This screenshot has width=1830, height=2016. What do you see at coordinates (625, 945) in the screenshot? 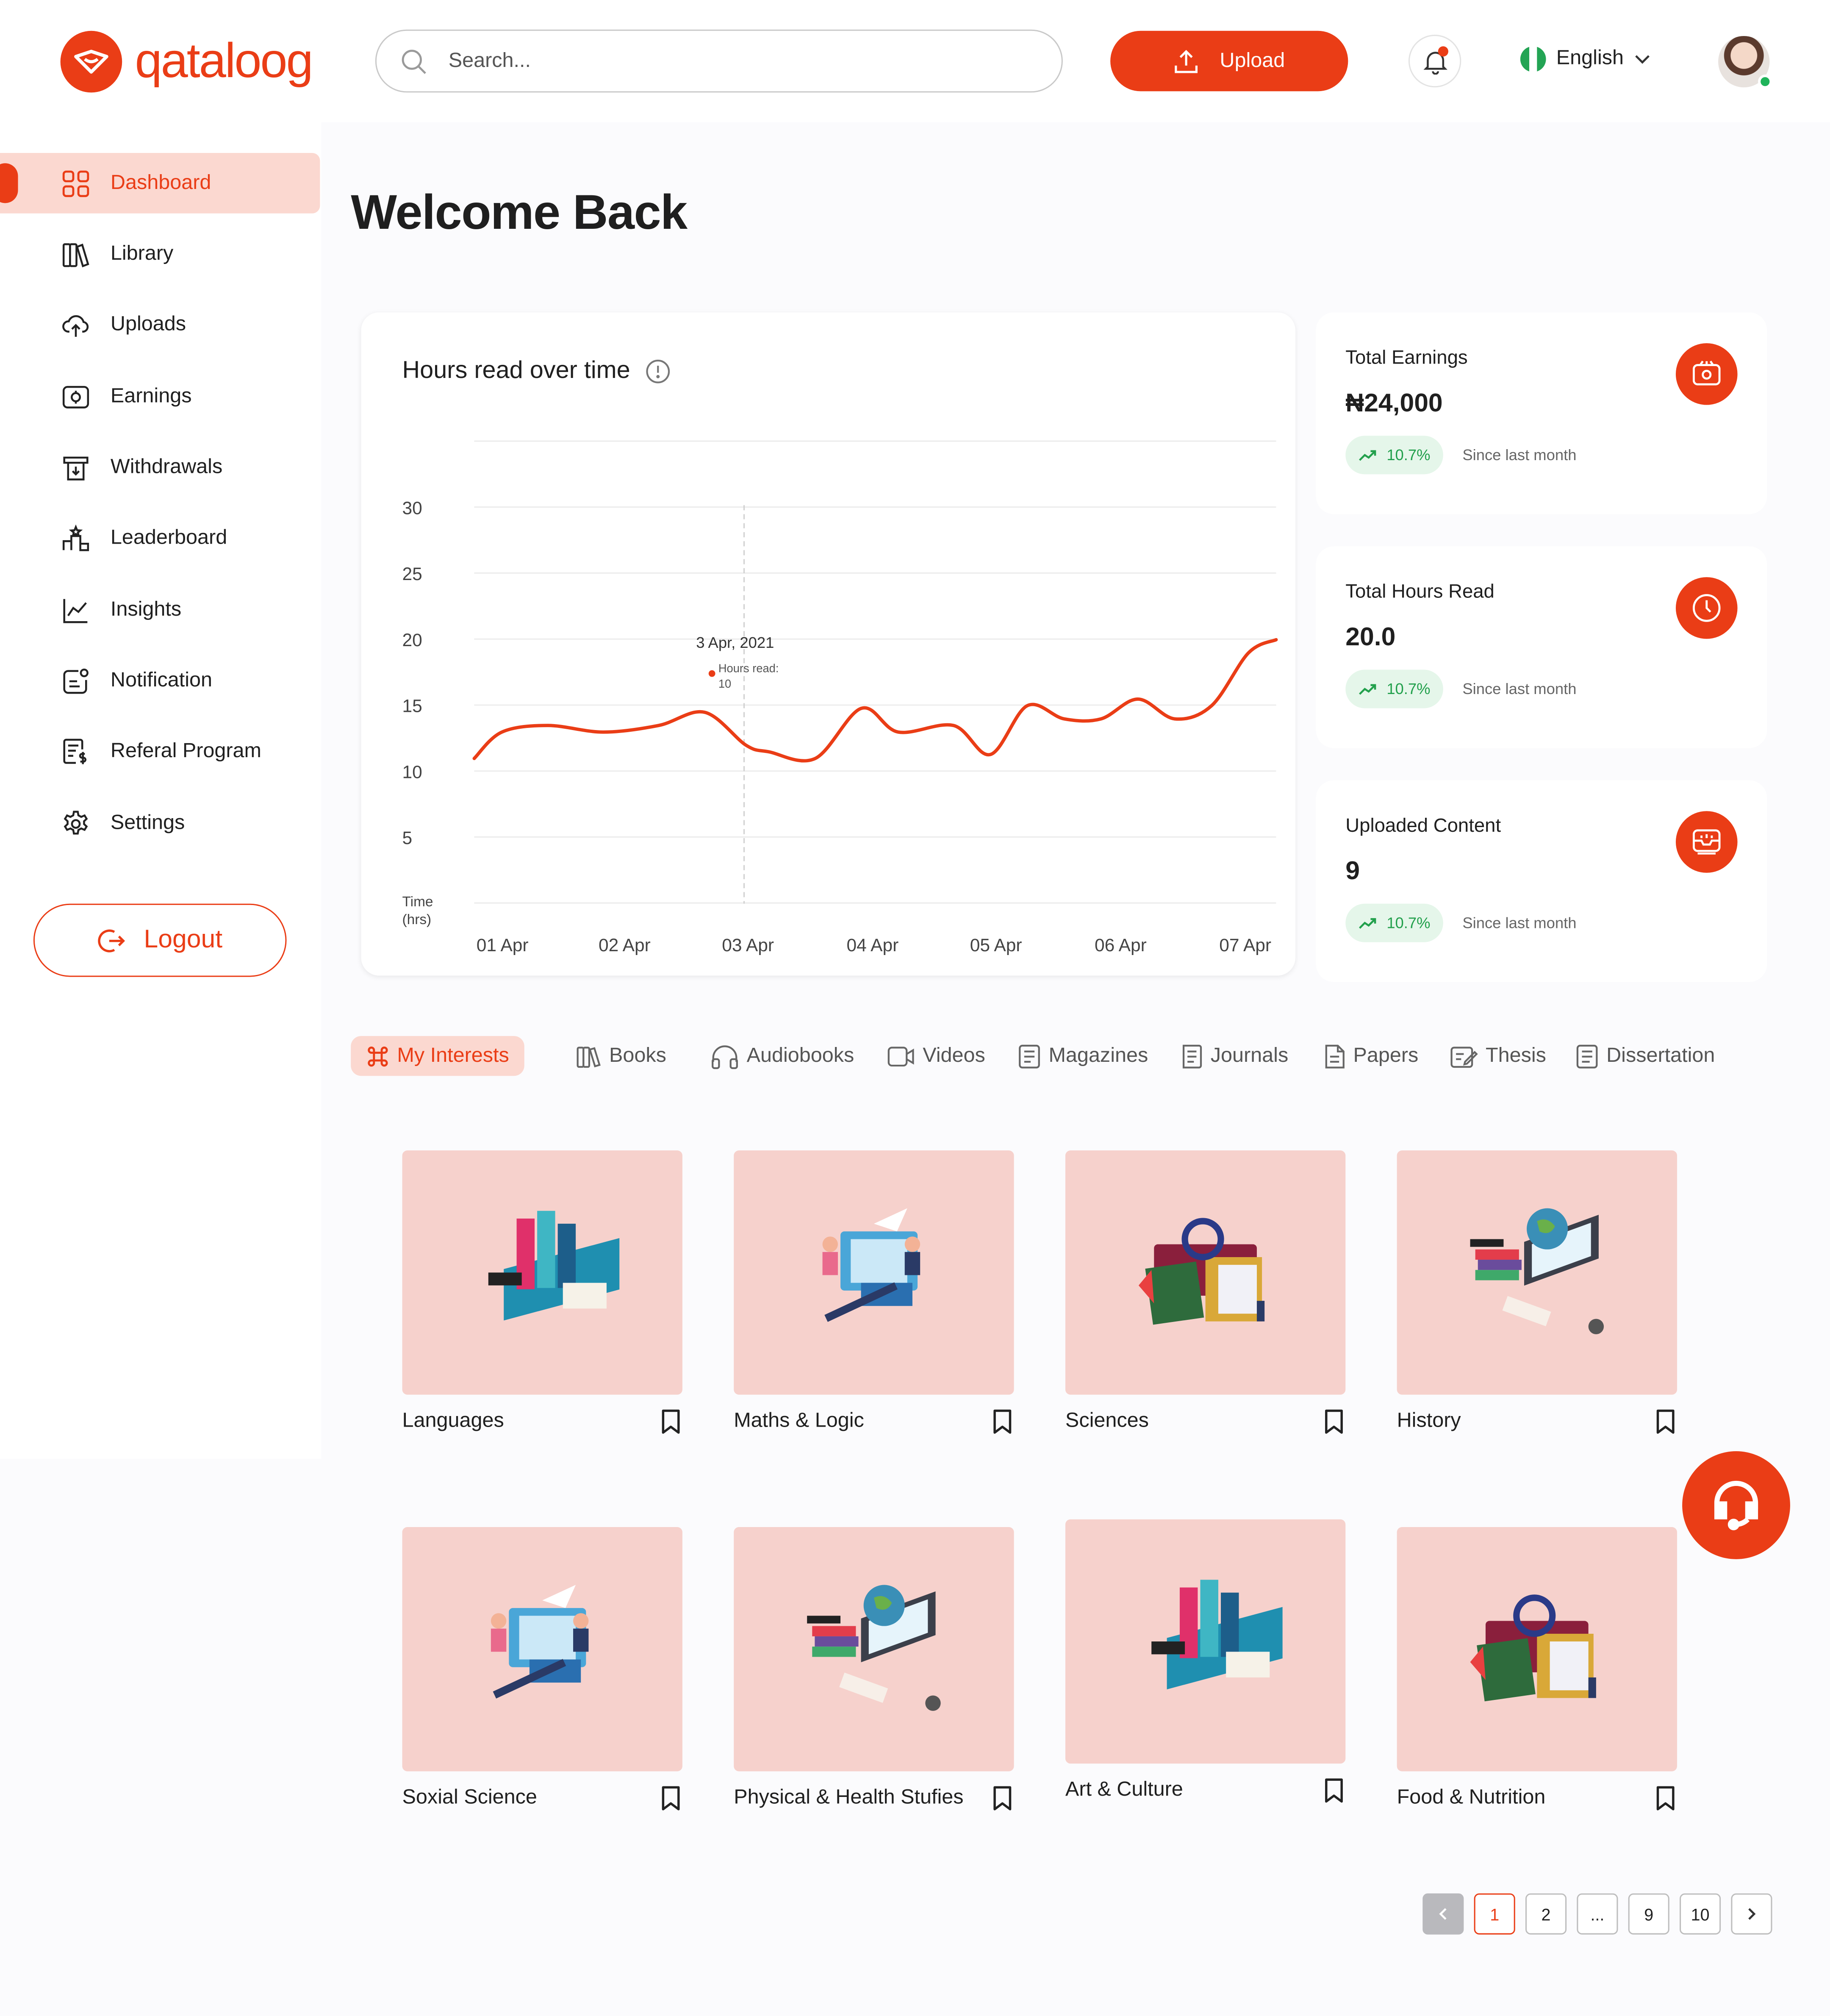
I see `x-tick-label: 02 Apr` at bounding box center [625, 945].